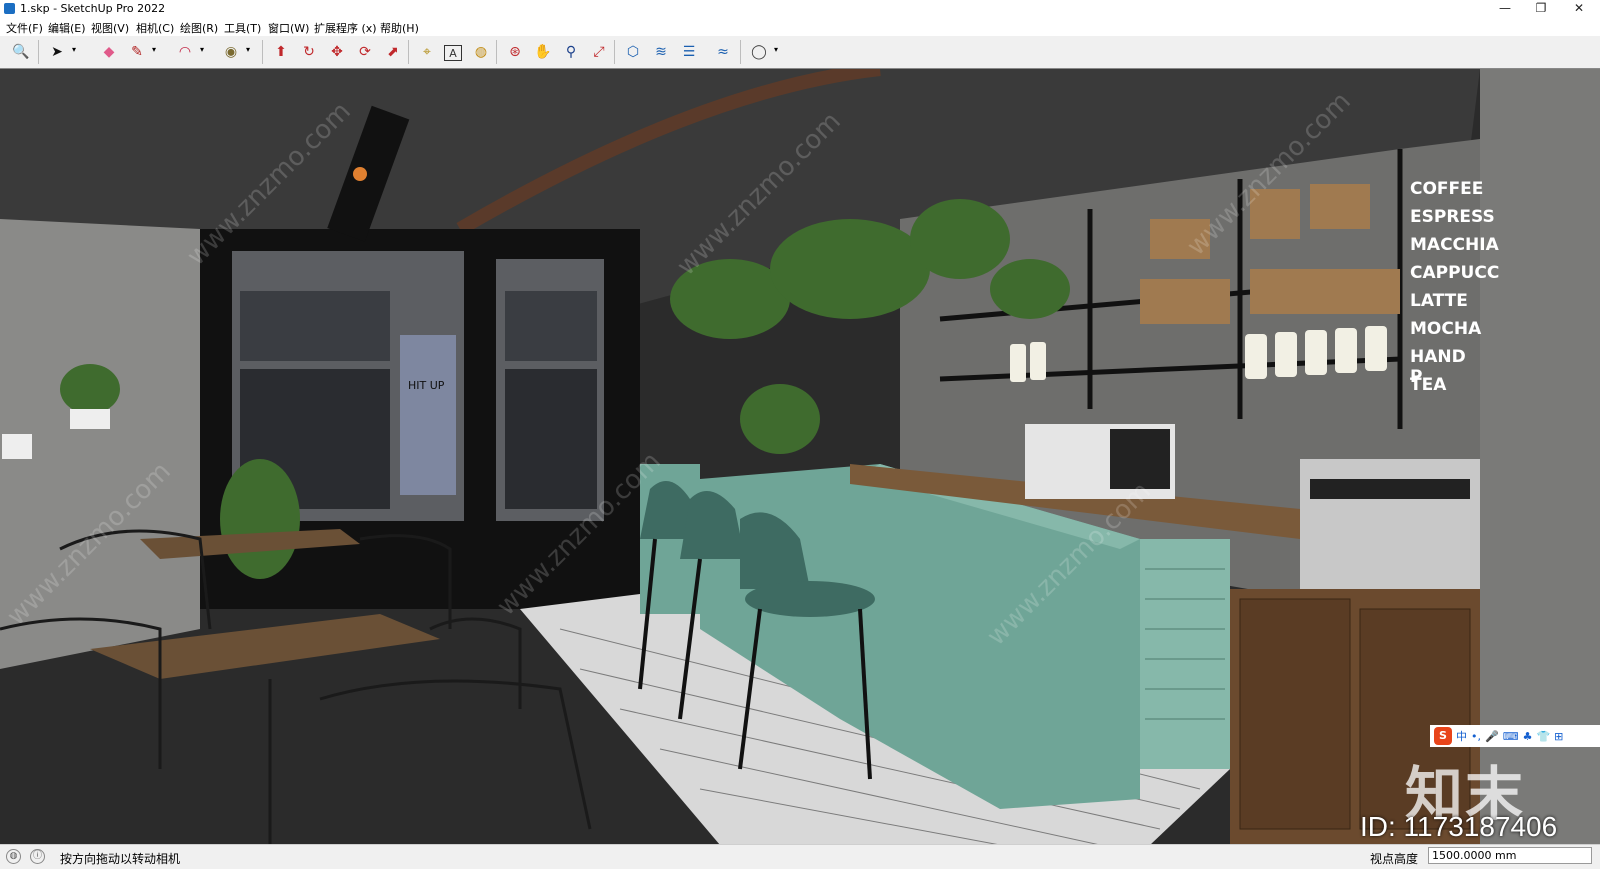  What do you see at coordinates (309, 52) in the screenshot?
I see `follow-me-icon: ↻` at bounding box center [309, 52].